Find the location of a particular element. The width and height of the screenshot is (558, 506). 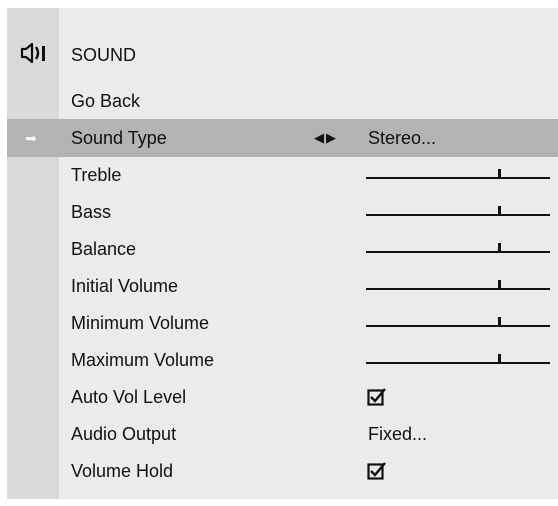

menu-item-label: Initial Volume is located at coordinates (125, 286).